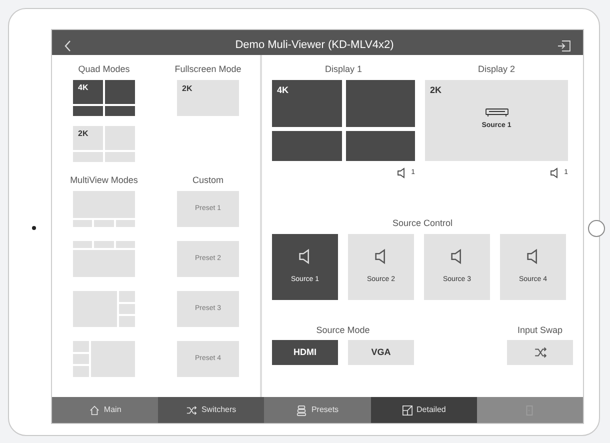 Image resolution: width=610 pixels, height=443 pixels. Describe the element at coordinates (94, 410) in the screenshot. I see `home-icon` at that location.